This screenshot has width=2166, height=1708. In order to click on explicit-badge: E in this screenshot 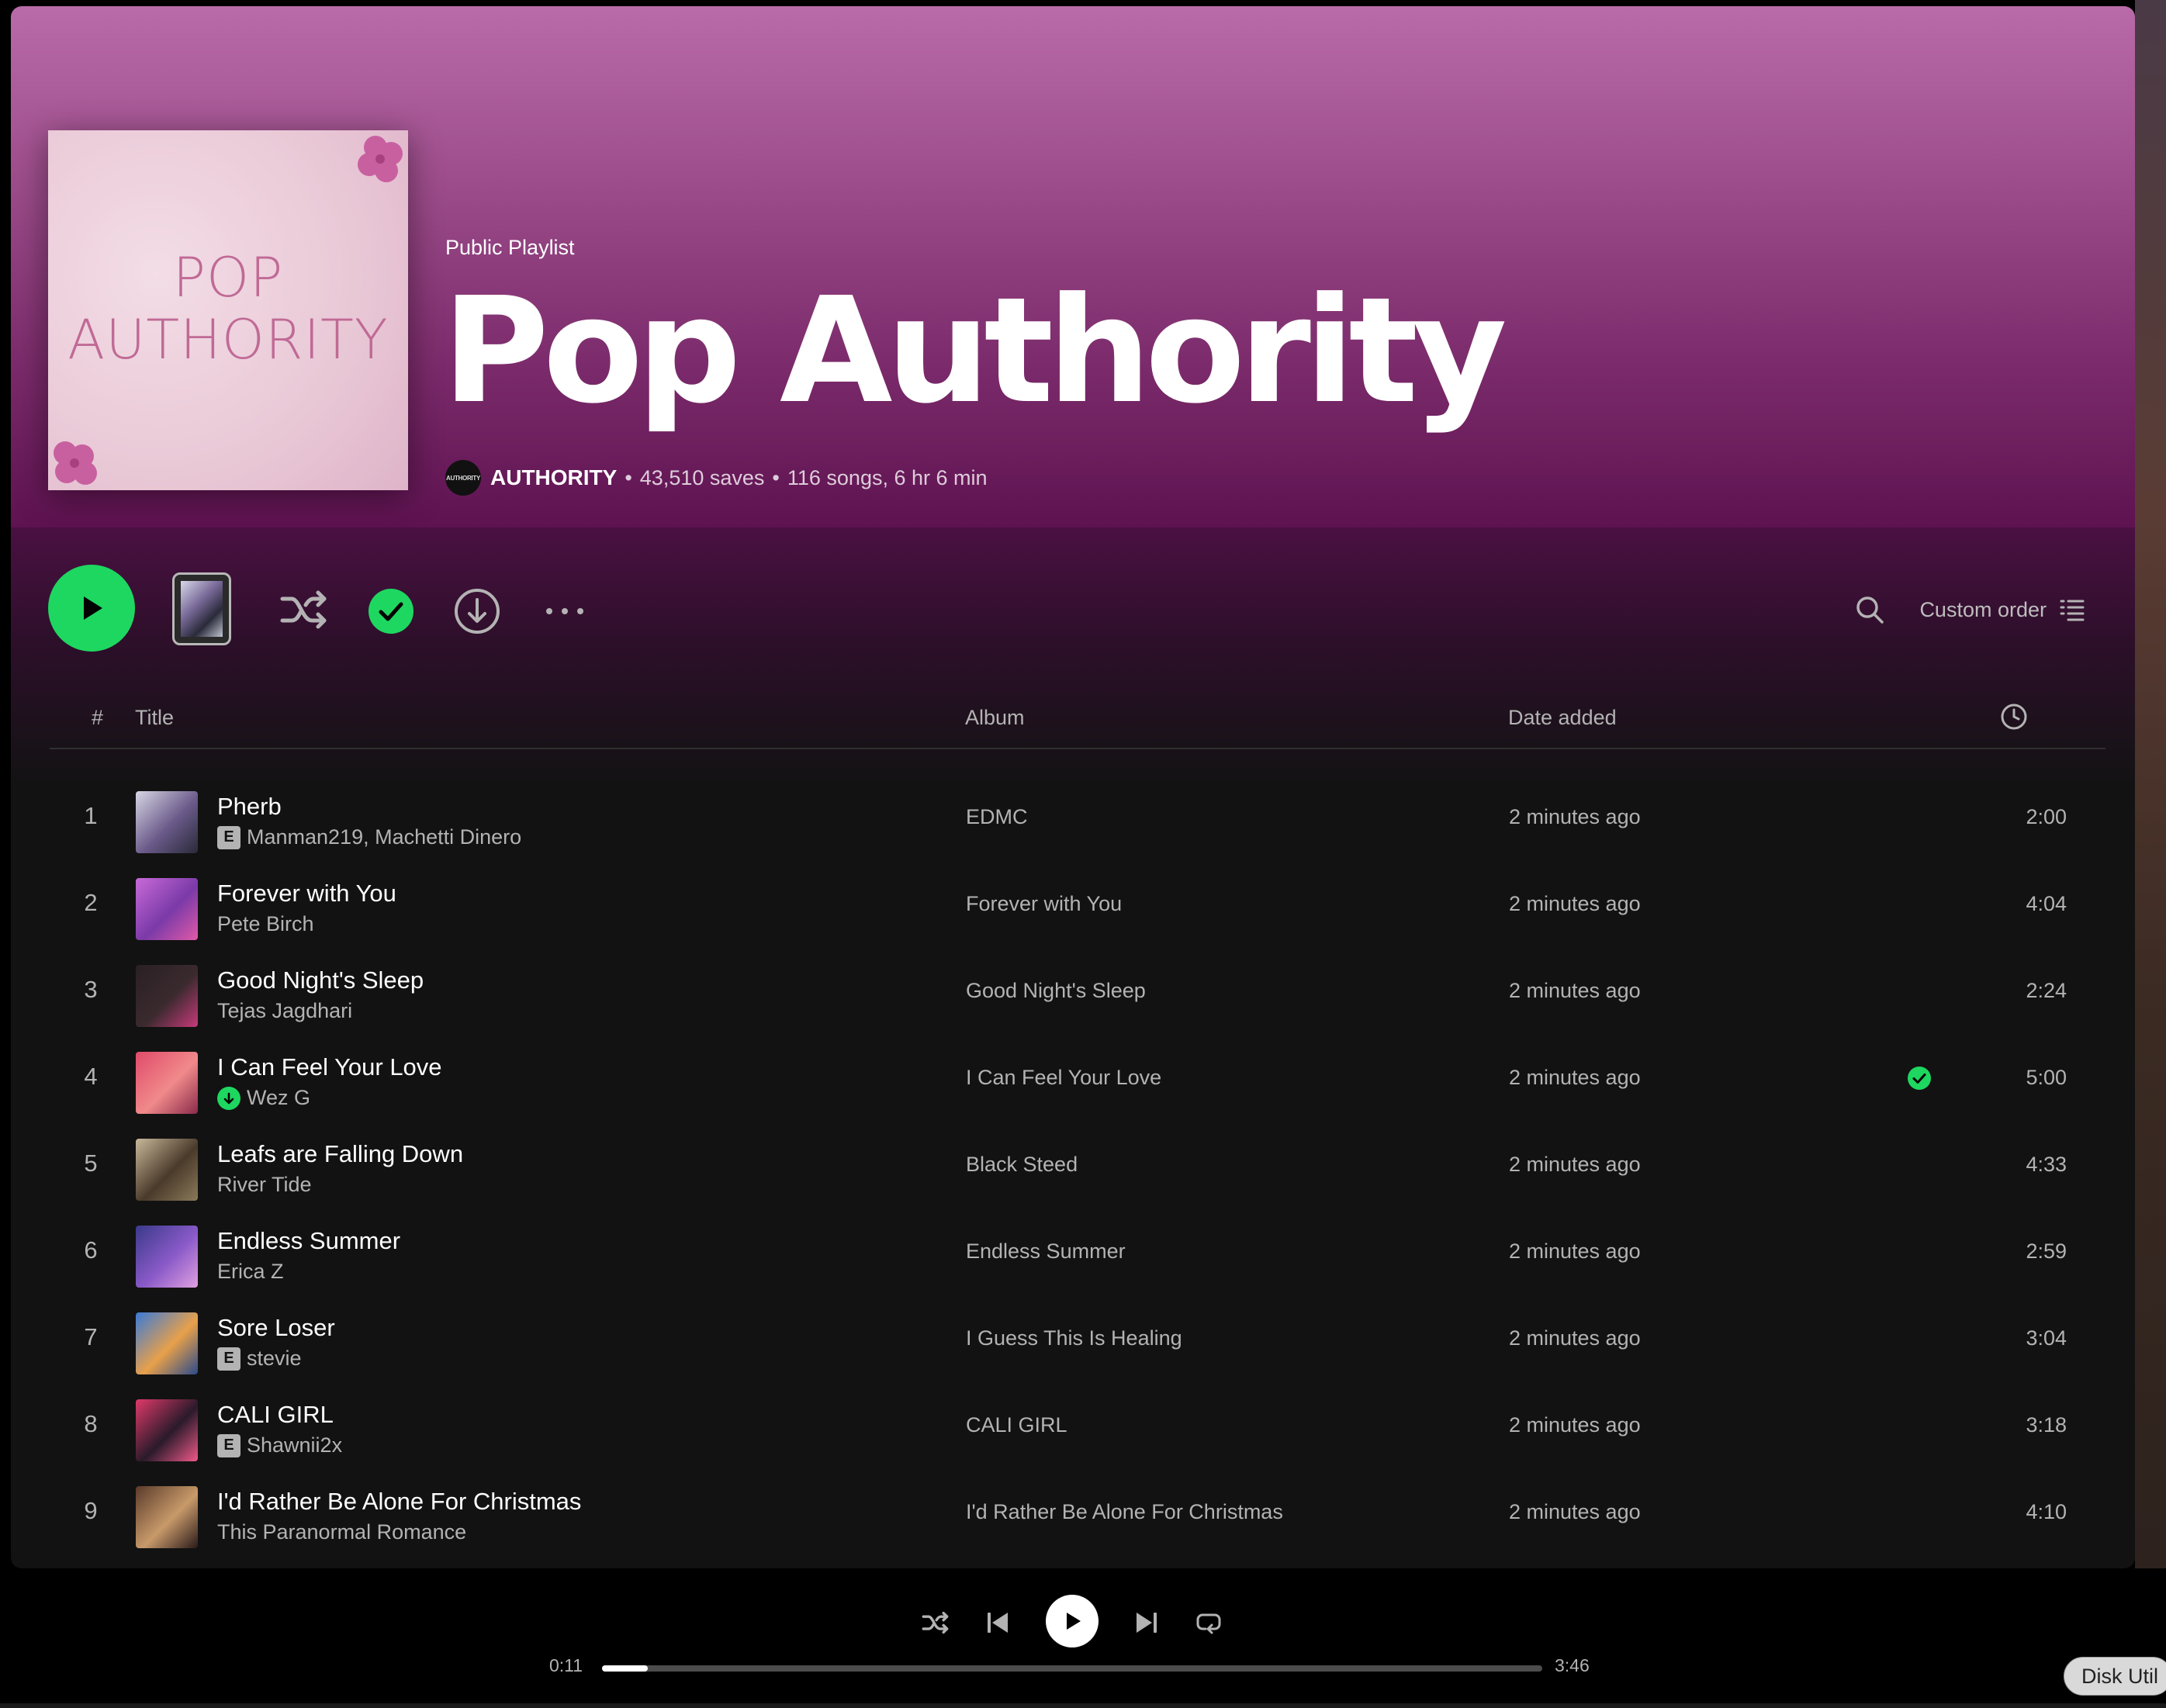, I will do `click(228, 837)`.